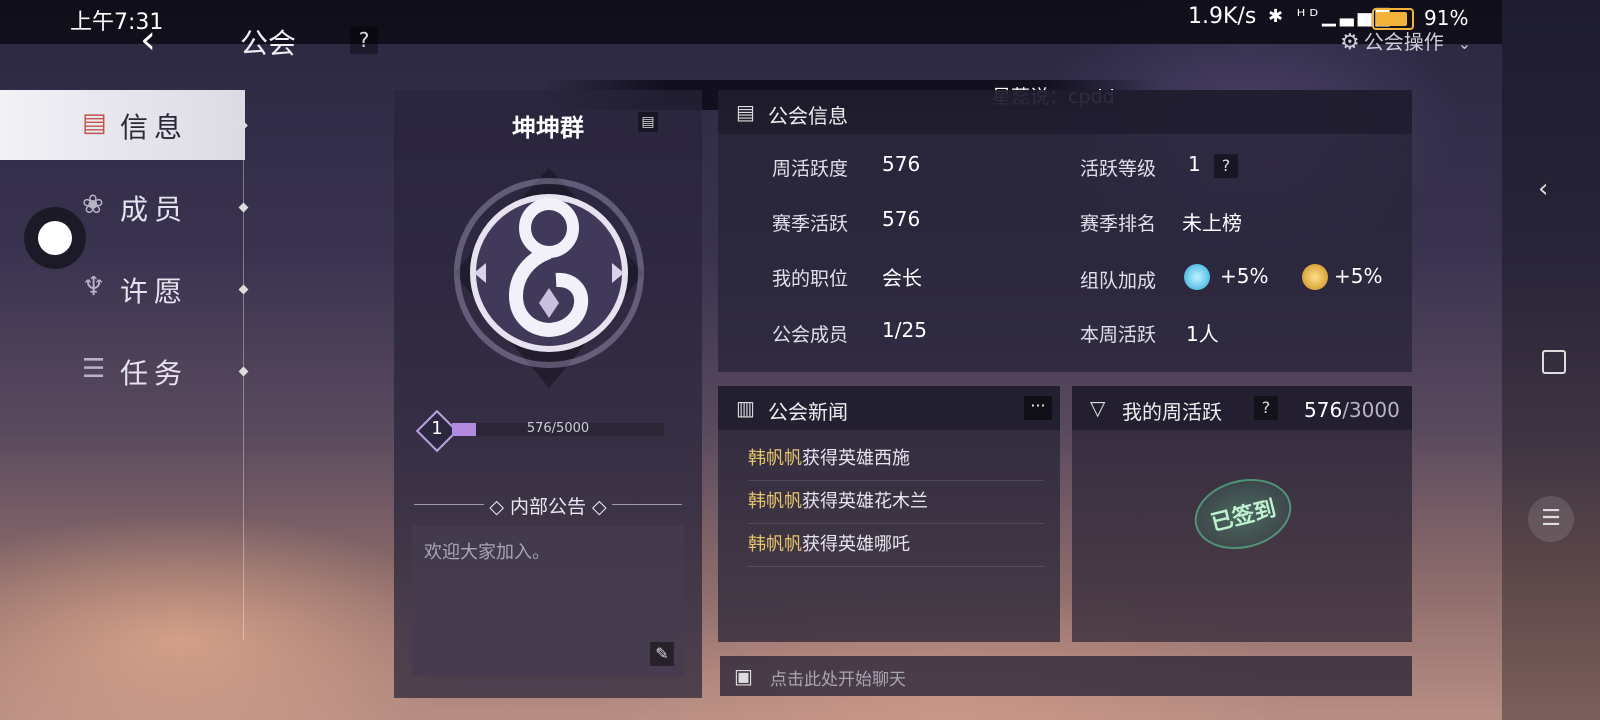 This screenshot has width=1600, height=720. What do you see at coordinates (1551, 519) in the screenshot?
I see `system-menu-button: ☰` at bounding box center [1551, 519].